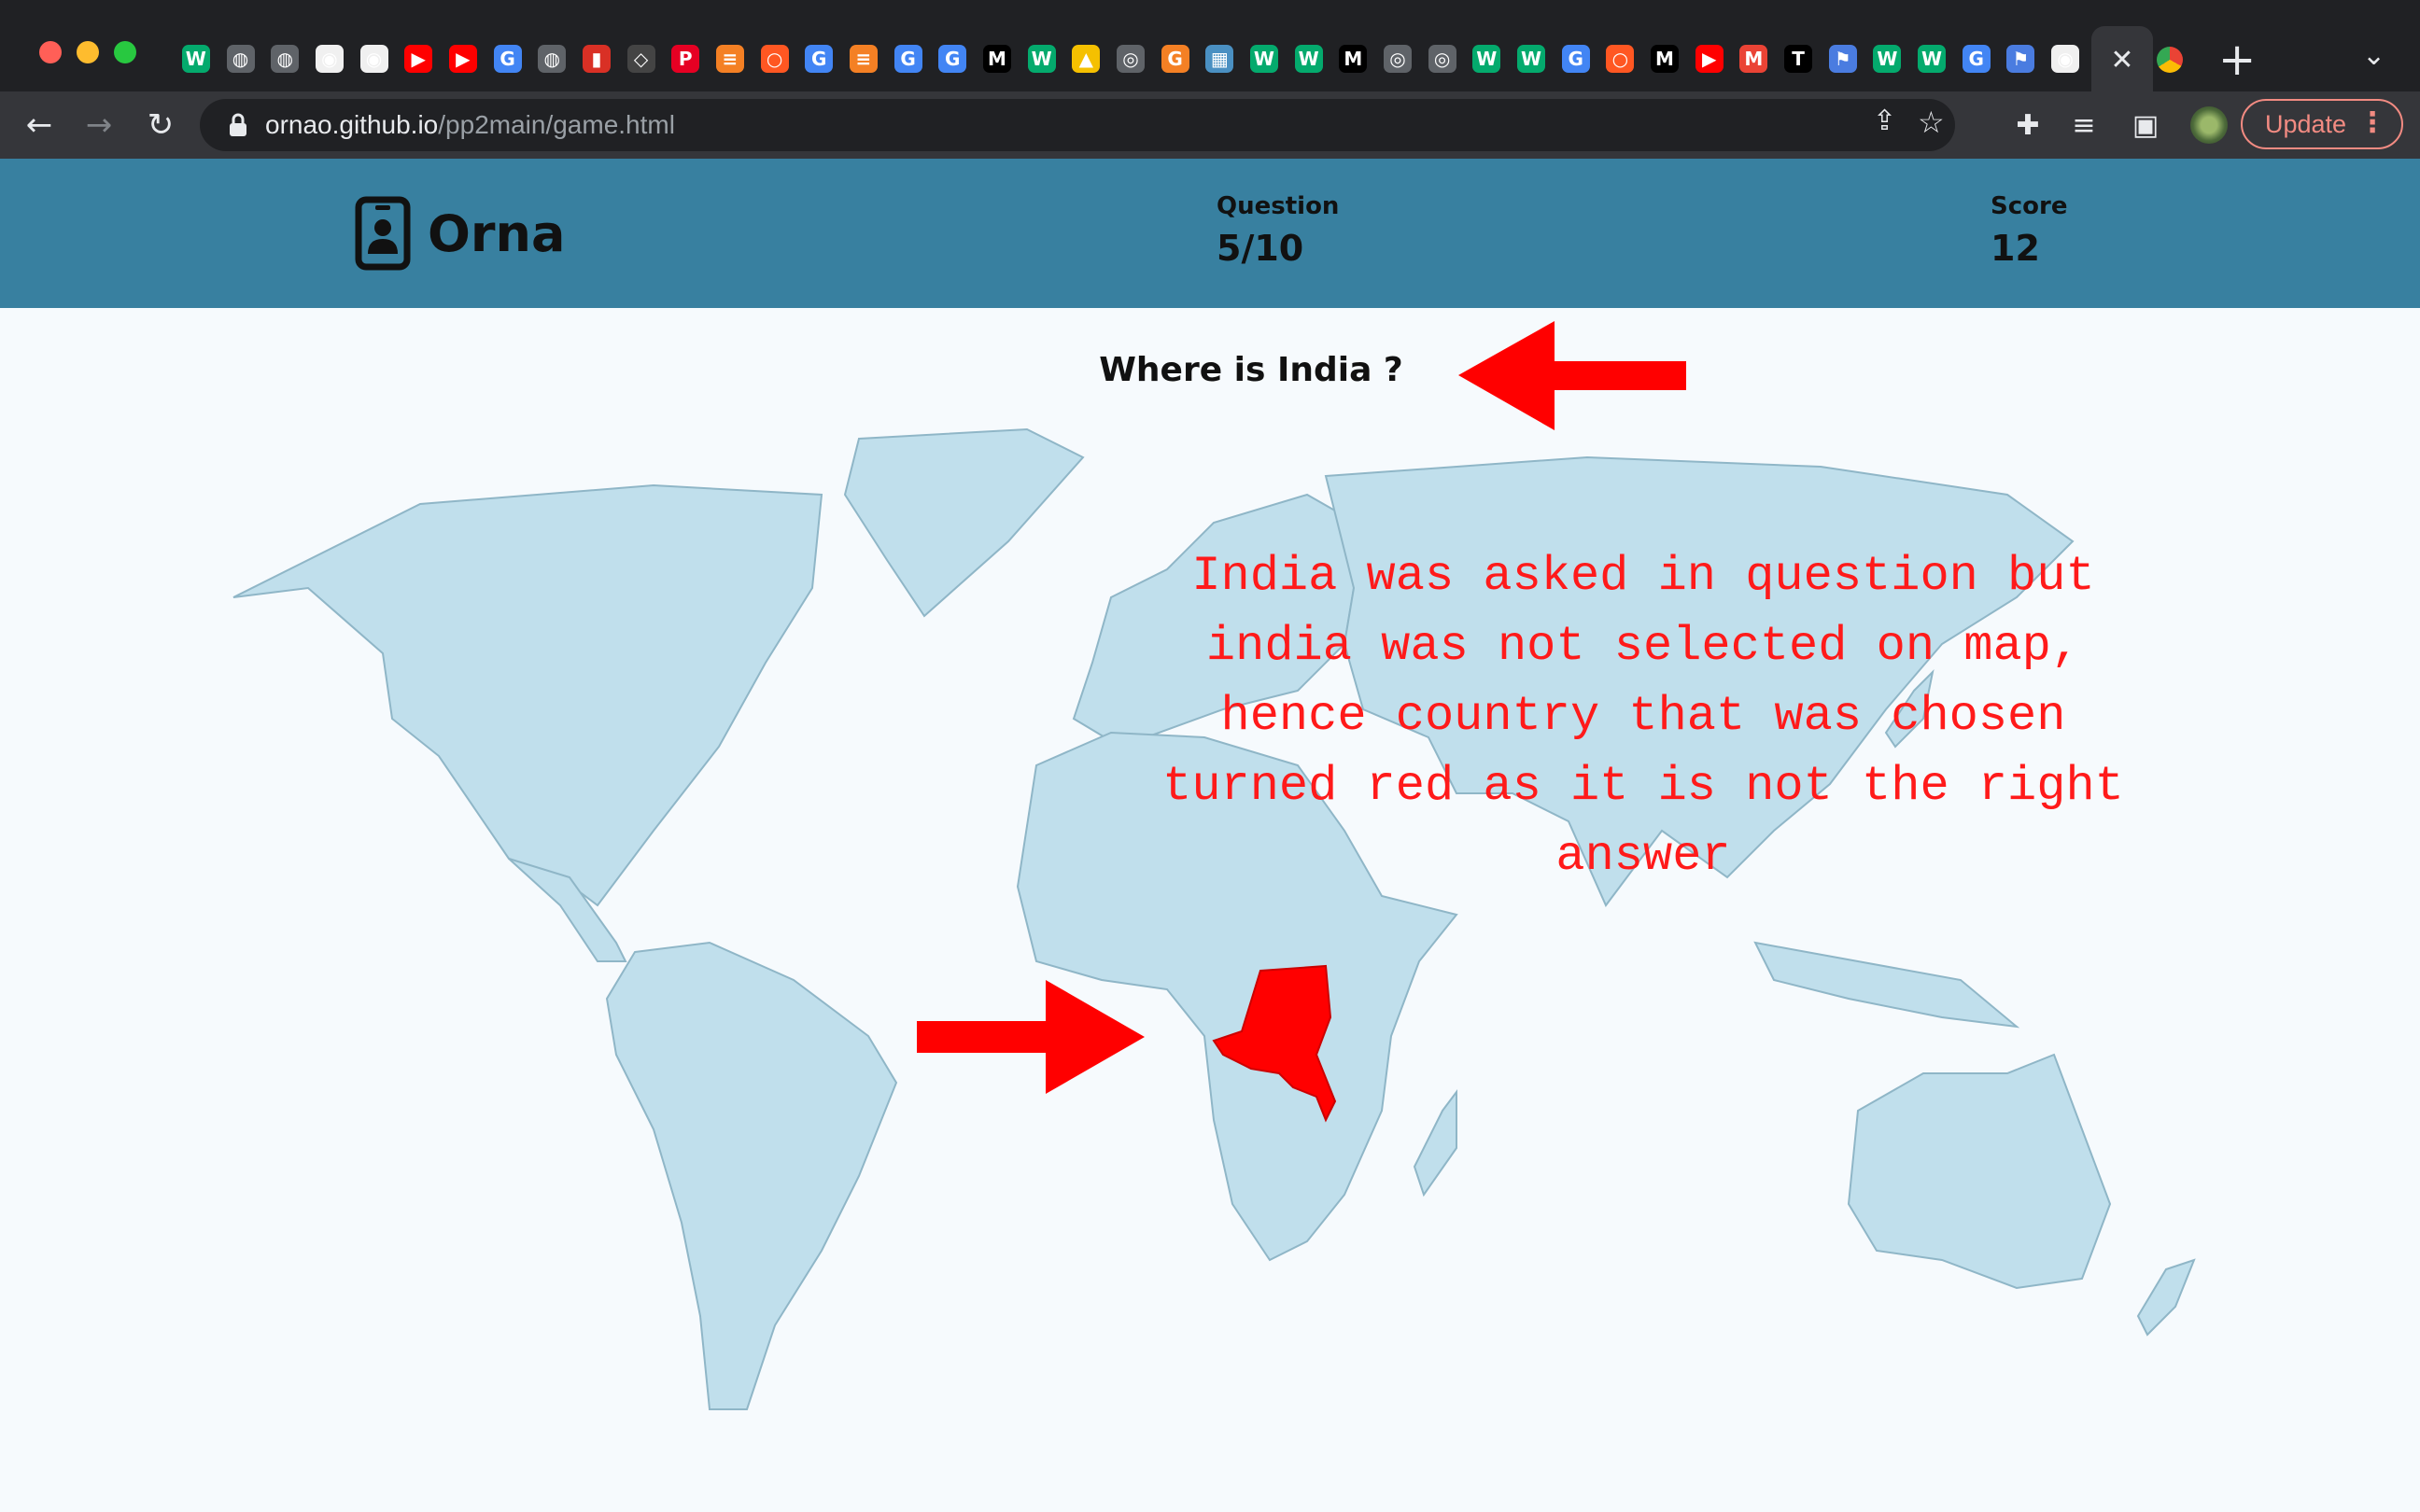 The width and height of the screenshot is (2420, 1512). Describe the element at coordinates (1887, 985) in the screenshot. I see `country-indonesia` at that location.